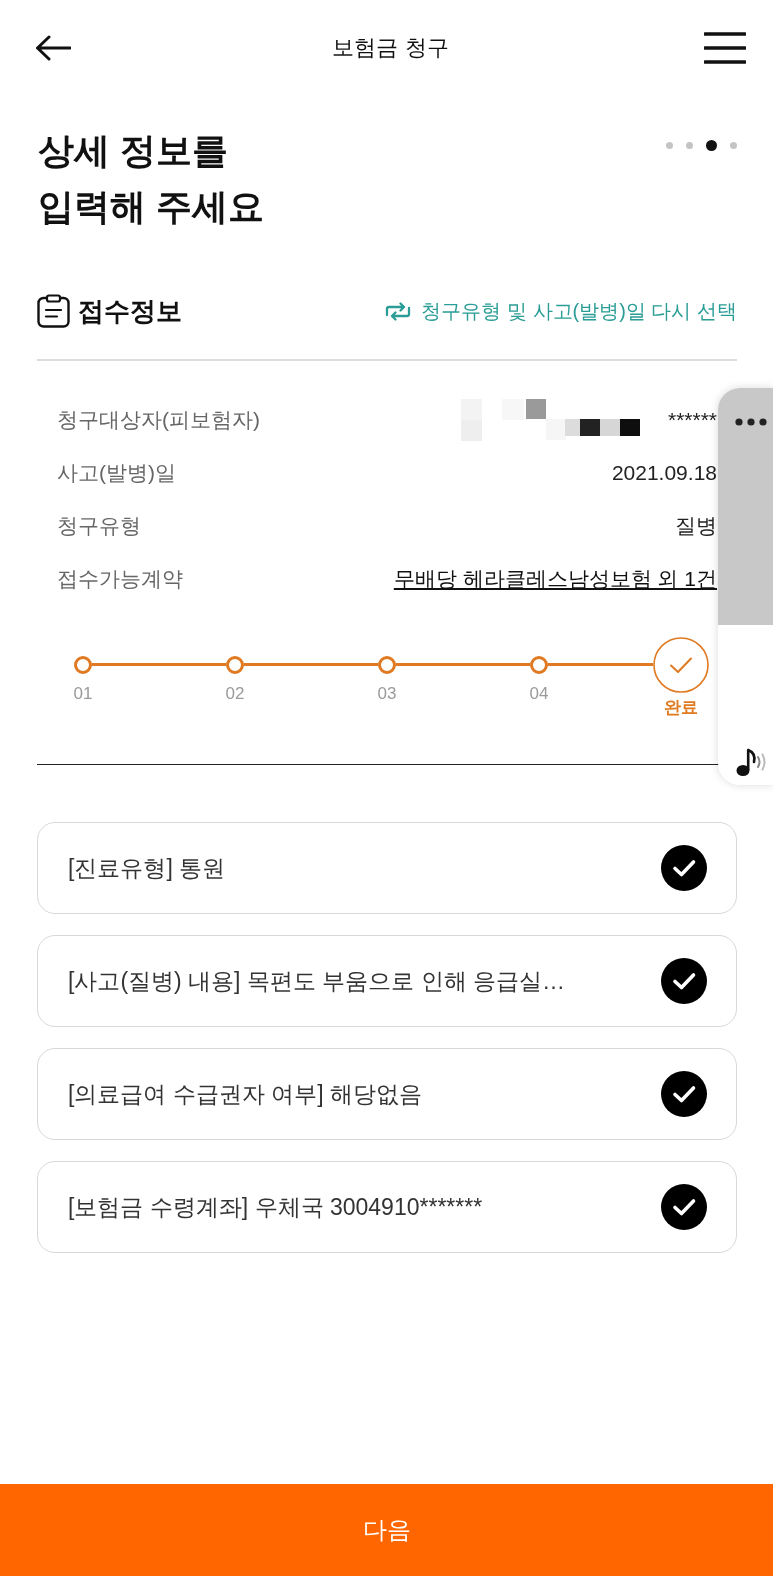  What do you see at coordinates (387, 1094) in the screenshot?
I see `claim-item: [의료급여 수급권자 여부] 해당없음` at bounding box center [387, 1094].